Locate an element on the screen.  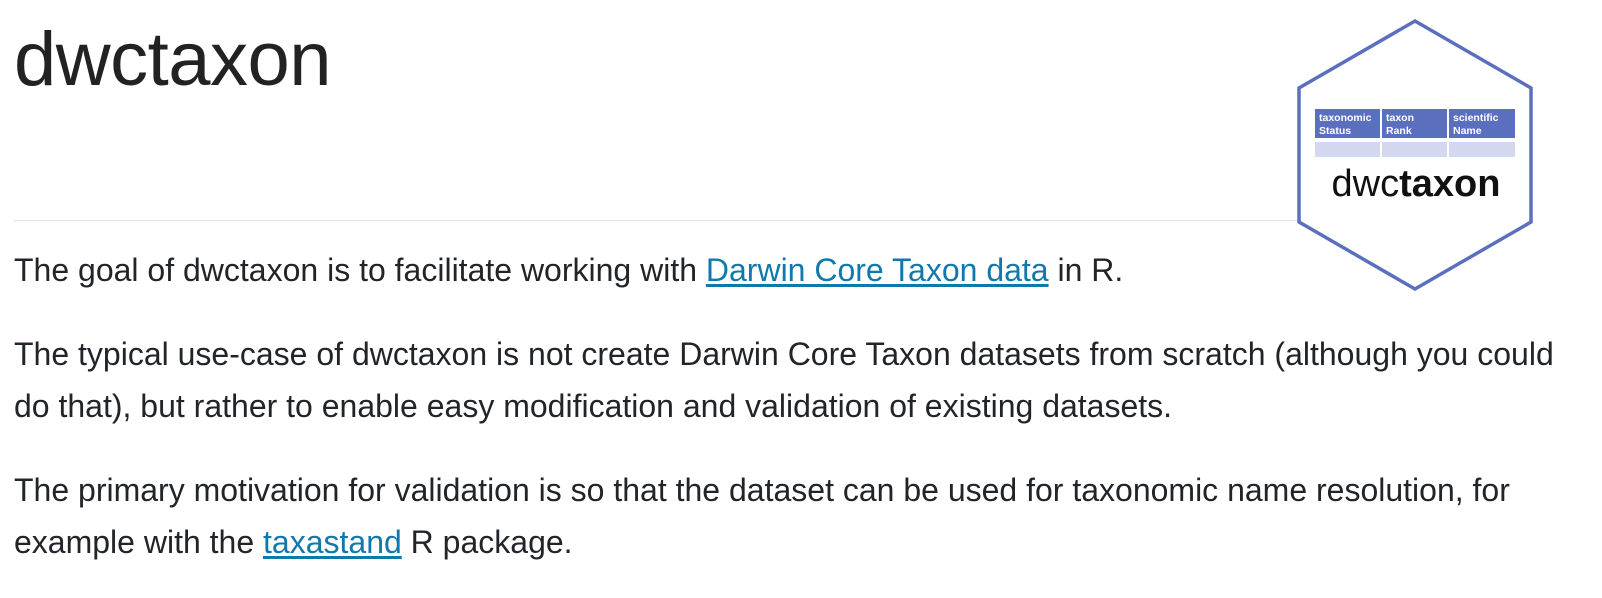
logo-header-3-line1: scientific is located at coordinates (1476, 118).